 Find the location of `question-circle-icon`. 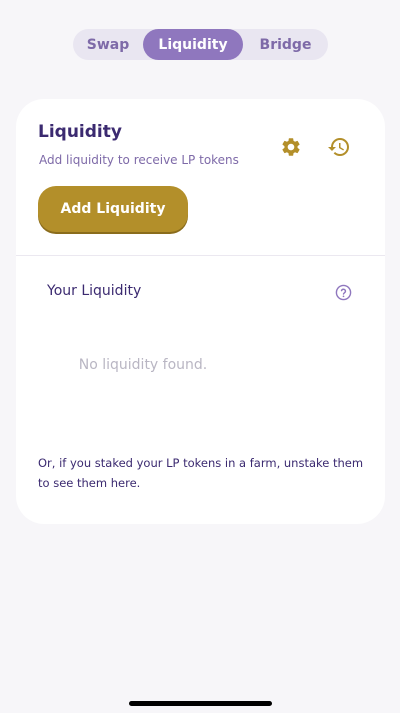

question-circle-icon is located at coordinates (343, 292).